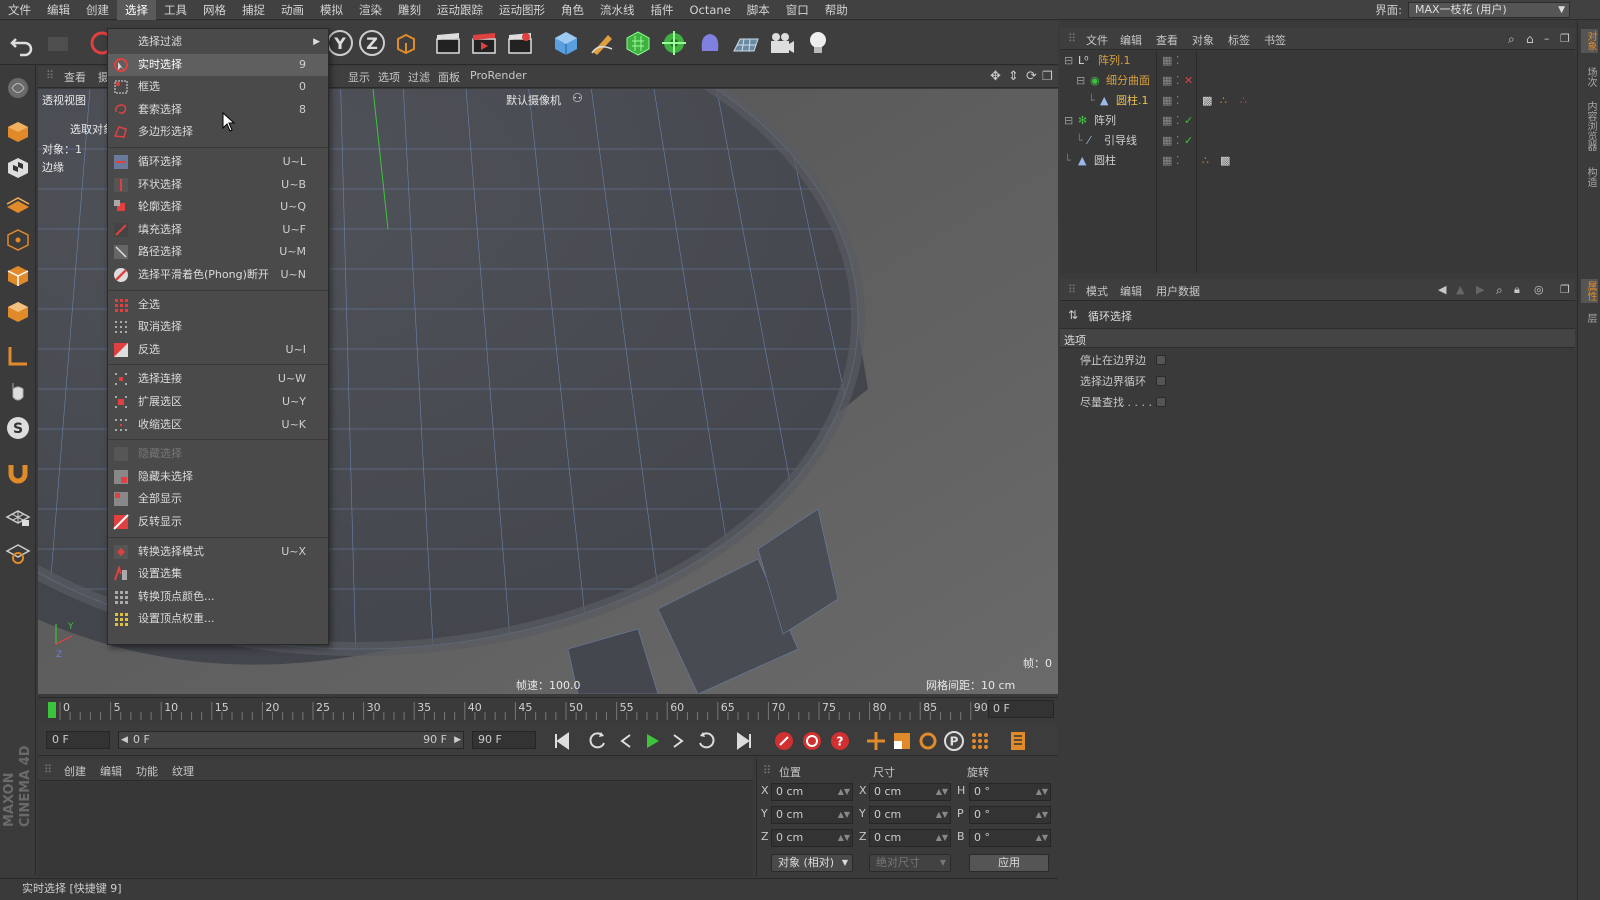 This screenshot has width=1600, height=900. What do you see at coordinates (812, 741) in the screenshot?
I see `auto-keying-button` at bounding box center [812, 741].